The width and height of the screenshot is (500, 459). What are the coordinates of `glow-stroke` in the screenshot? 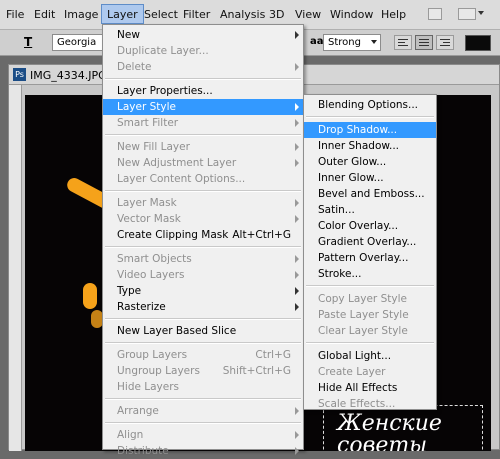 It's located at (90, 296).